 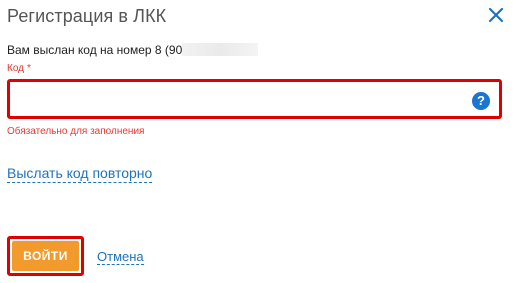 I want to click on cancel-link: Отмена, so click(x=120, y=257).